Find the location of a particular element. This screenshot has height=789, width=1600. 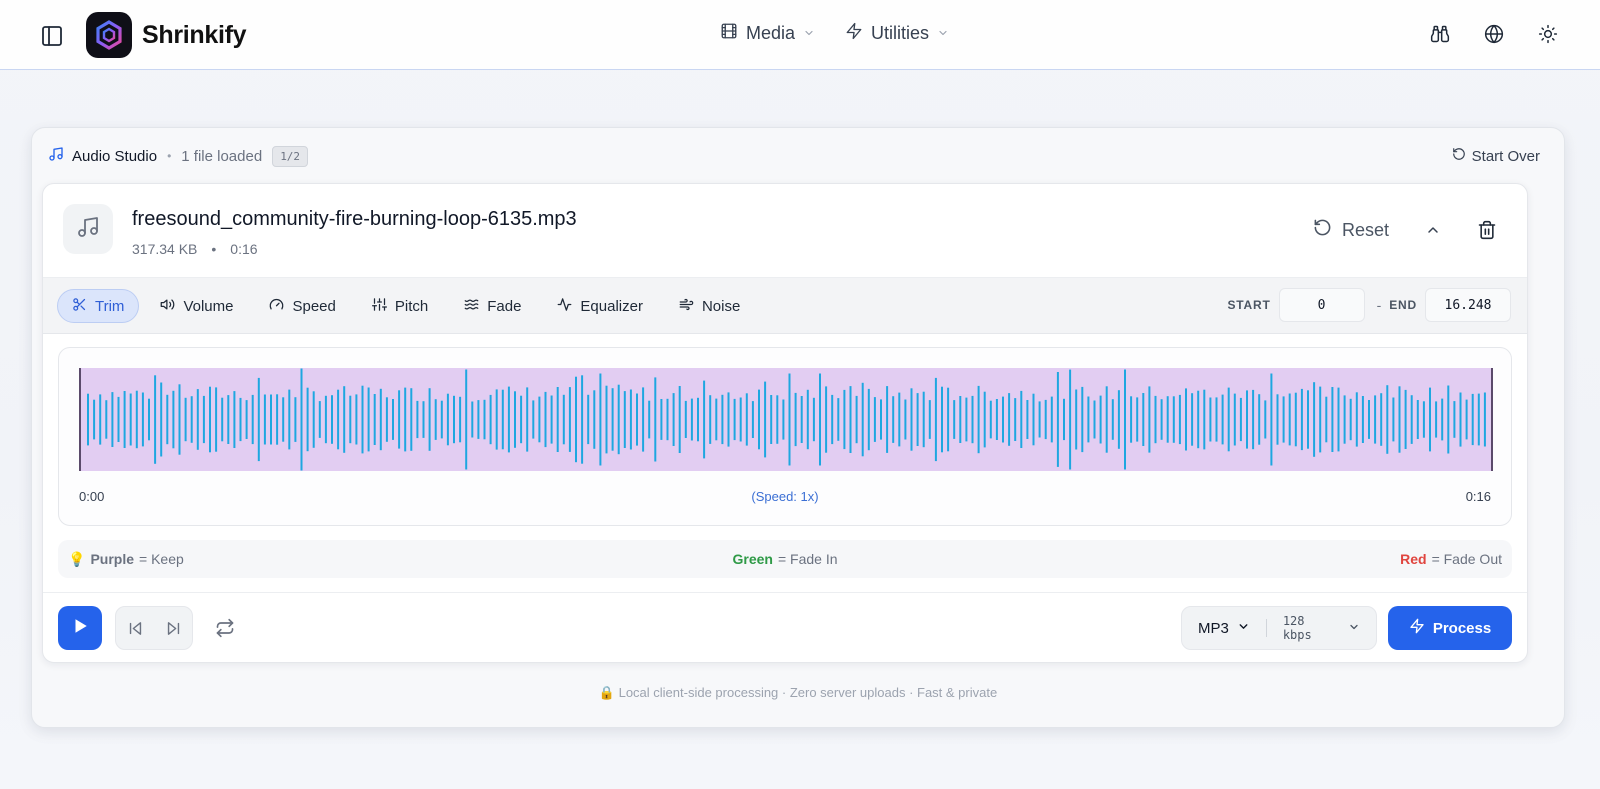

nav-utilities-label: Utilities is located at coordinates (900, 33).